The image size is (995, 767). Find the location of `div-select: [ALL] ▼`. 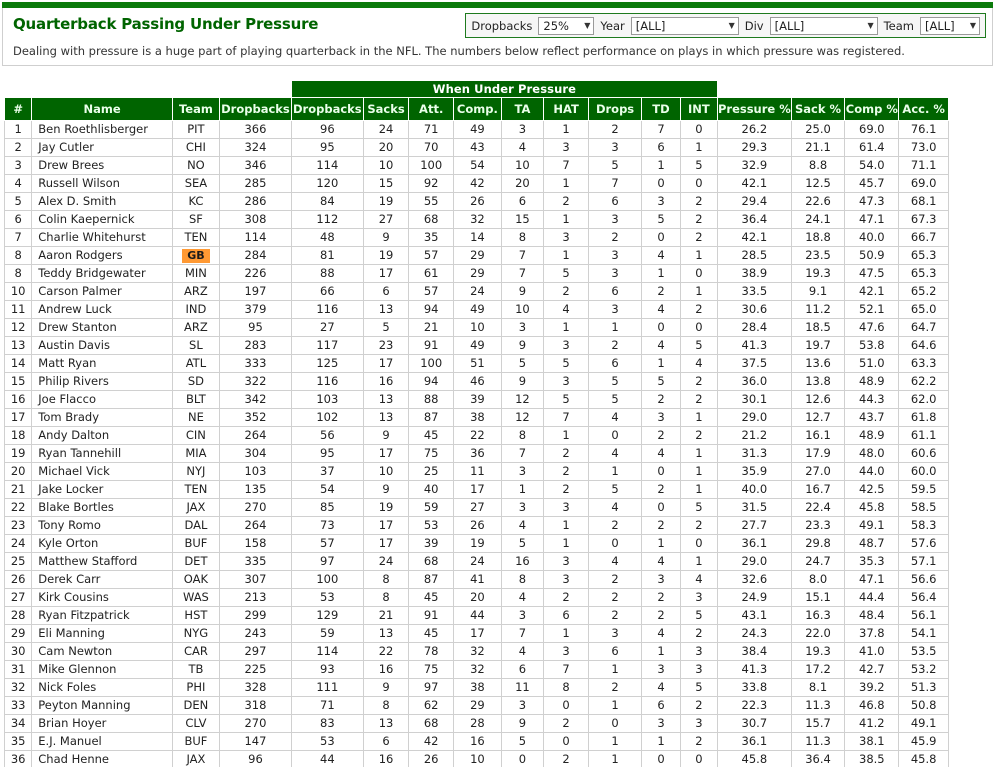

div-select: [ALL] ▼ is located at coordinates (823, 25).